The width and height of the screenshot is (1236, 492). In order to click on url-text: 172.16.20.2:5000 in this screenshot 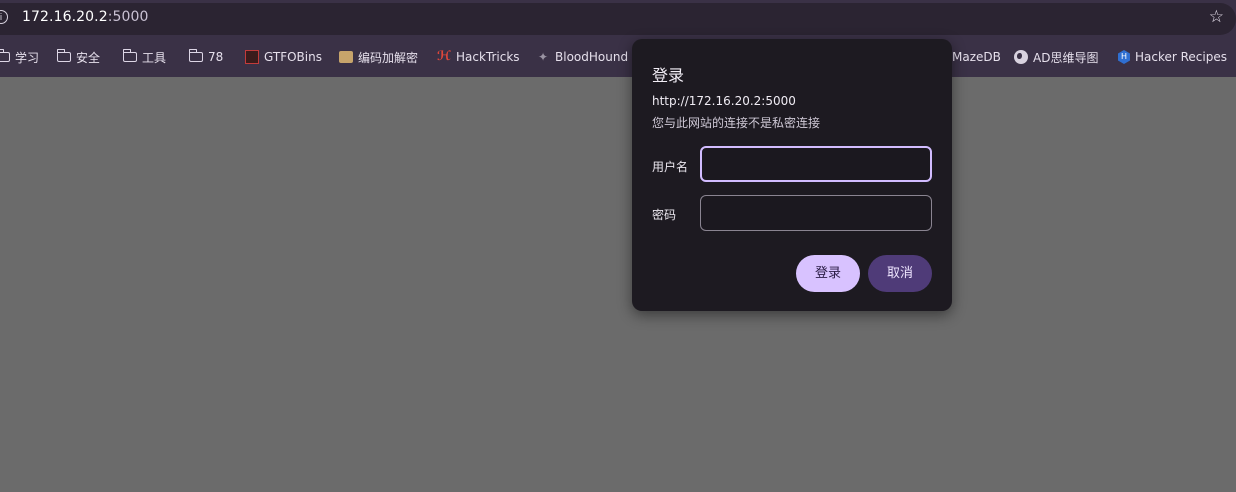, I will do `click(85, 17)`.